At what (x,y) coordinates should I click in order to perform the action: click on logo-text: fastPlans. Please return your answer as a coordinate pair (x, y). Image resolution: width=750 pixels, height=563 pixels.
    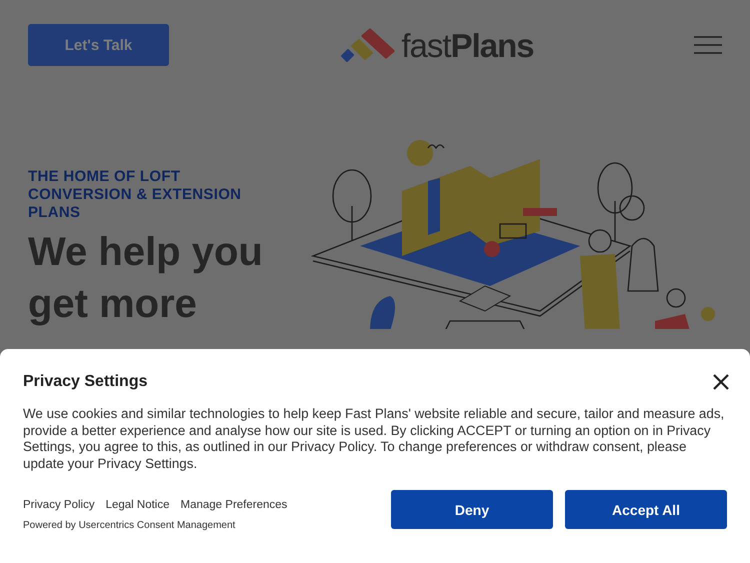
    Looking at the image, I should click on (467, 45).